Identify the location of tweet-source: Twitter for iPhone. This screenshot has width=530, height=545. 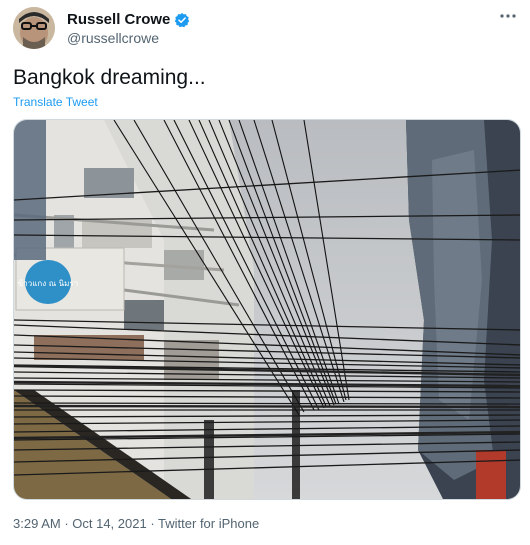
(208, 523).